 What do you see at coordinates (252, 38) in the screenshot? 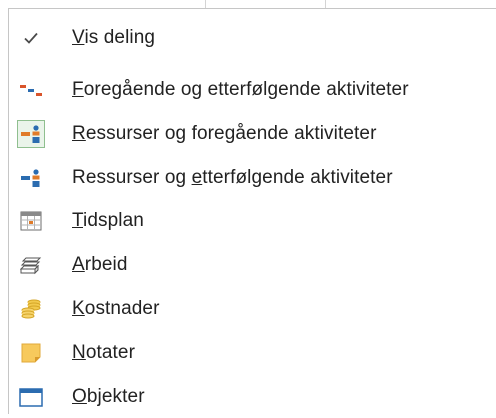
I see `menu-item-show-split: Vis deling` at bounding box center [252, 38].